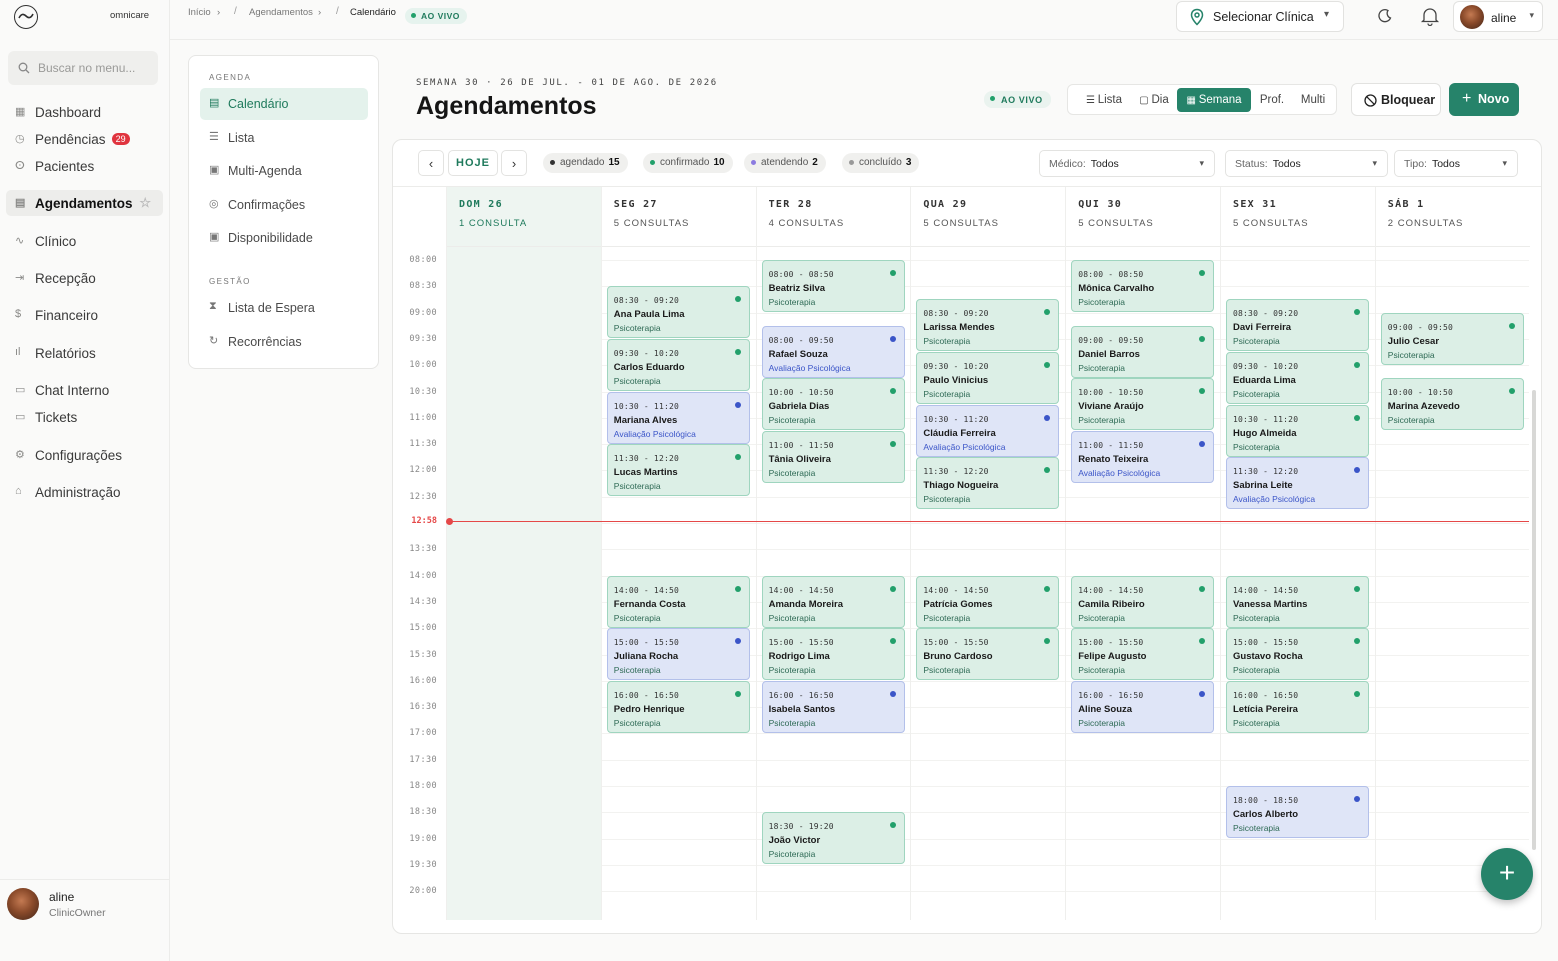 The height and width of the screenshot is (961, 1558). What do you see at coordinates (523, 553) in the screenshot?
I see `day-column: DOM 26 1 CONSULTA` at bounding box center [523, 553].